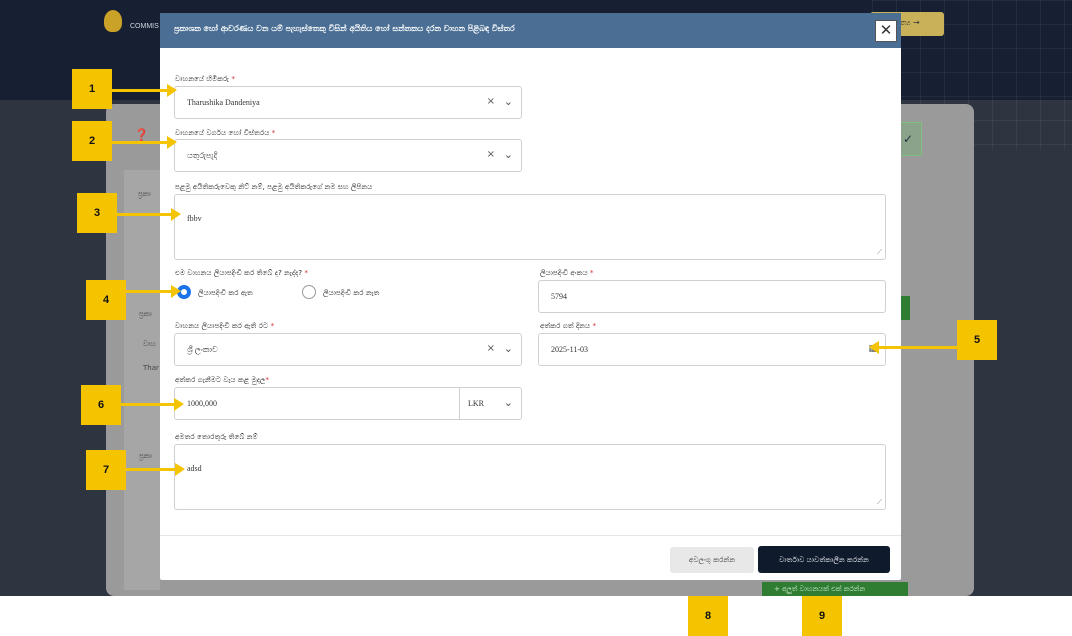 This screenshot has height=636, width=1072. Describe the element at coordinates (708, 616) in the screenshot. I see `annotation-8: 8` at that location.